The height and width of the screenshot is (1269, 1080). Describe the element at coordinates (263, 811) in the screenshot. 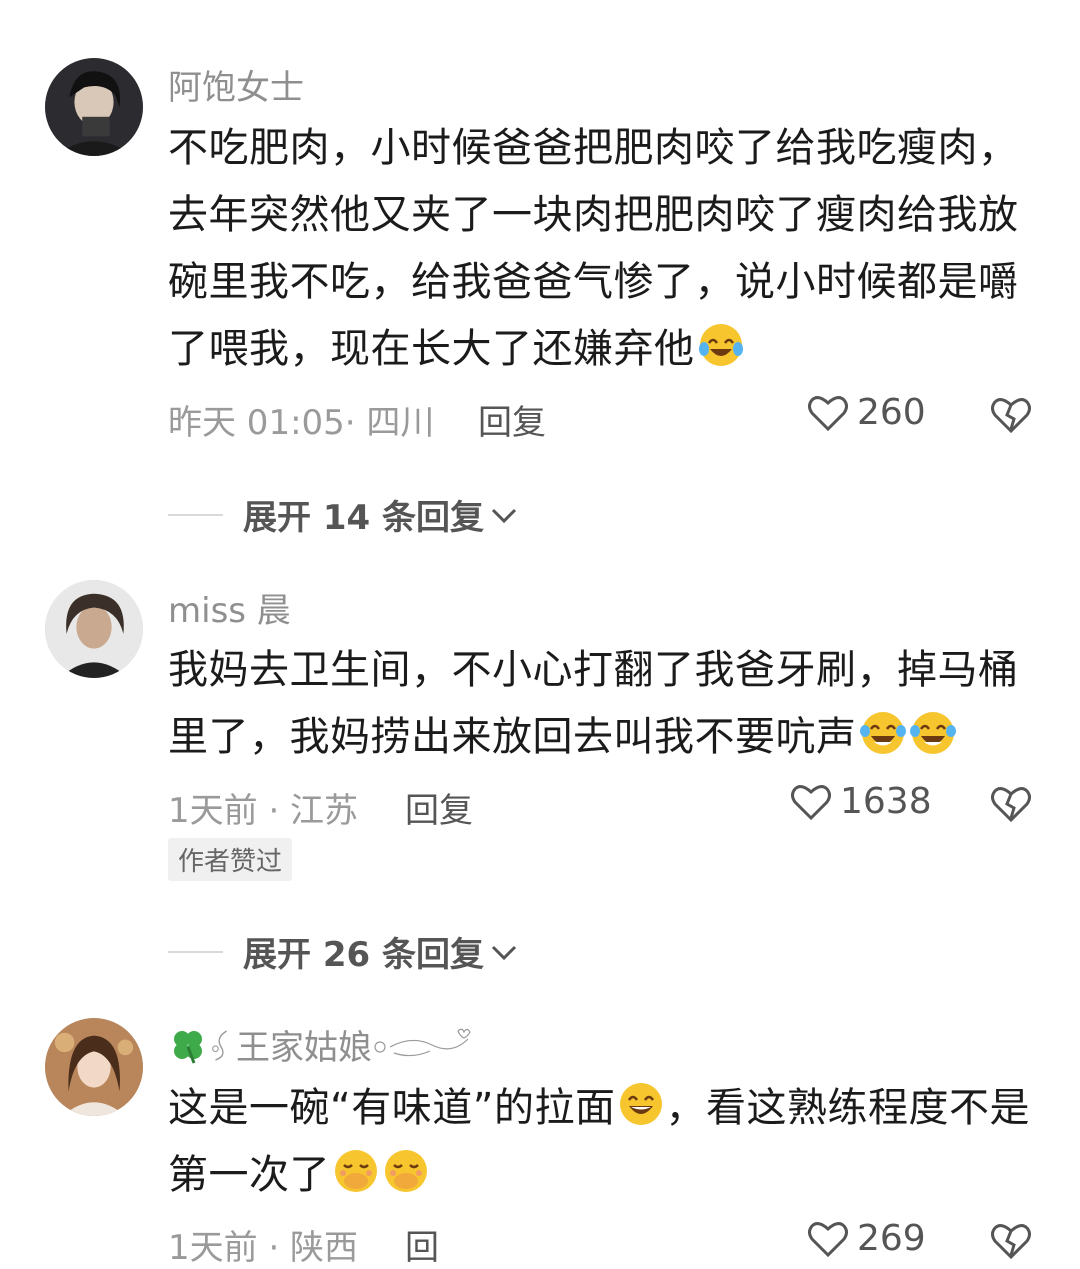

I see `comment-meta: 1天前 · 江苏` at that location.